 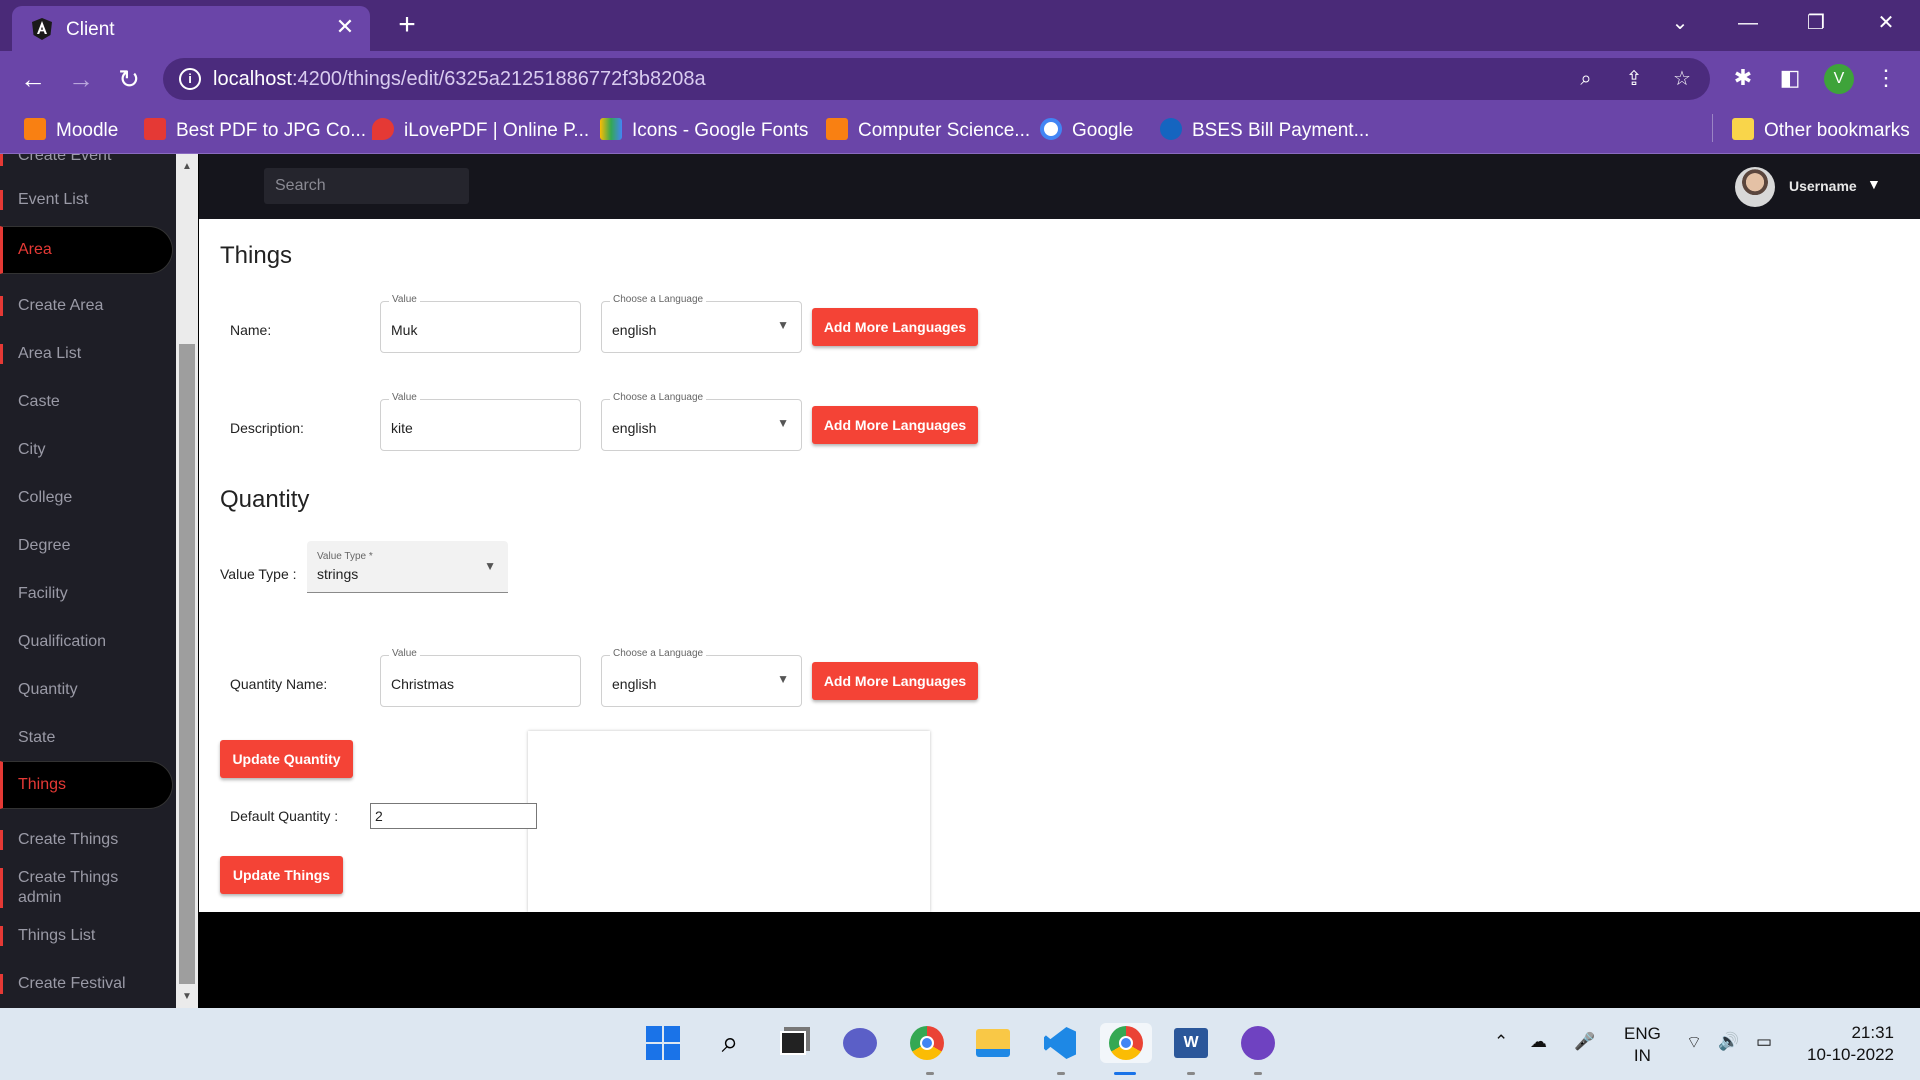 What do you see at coordinates (407, 25) in the screenshot?
I see `new-tab-button: +` at bounding box center [407, 25].